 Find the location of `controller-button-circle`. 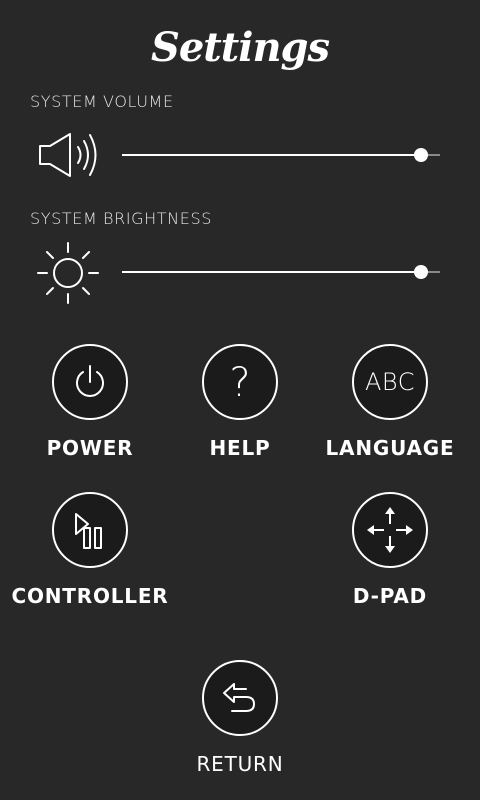

controller-button-circle is located at coordinates (90, 530).